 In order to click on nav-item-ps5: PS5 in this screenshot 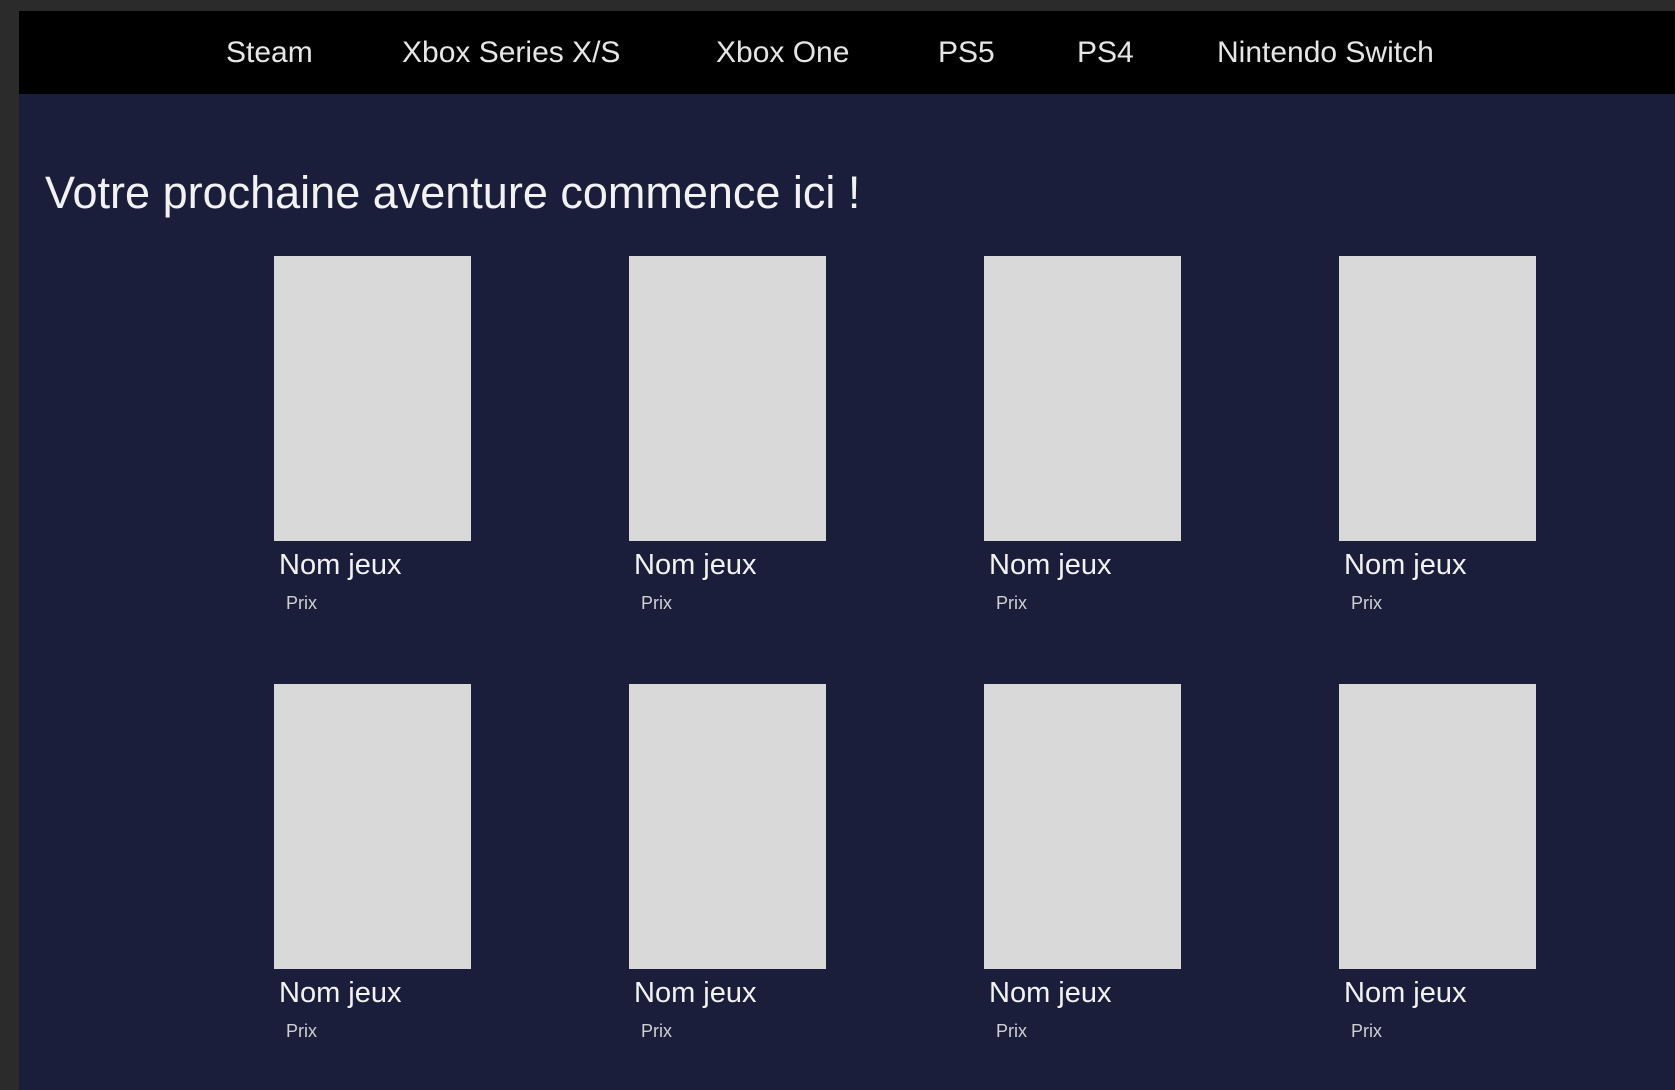, I will do `click(966, 52)`.